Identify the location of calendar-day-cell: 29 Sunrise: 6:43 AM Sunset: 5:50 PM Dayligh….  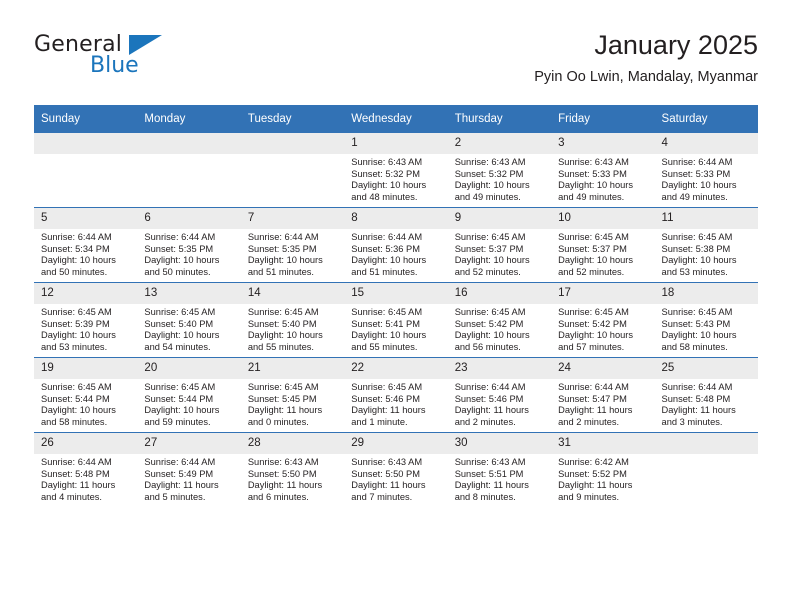
(396, 469).